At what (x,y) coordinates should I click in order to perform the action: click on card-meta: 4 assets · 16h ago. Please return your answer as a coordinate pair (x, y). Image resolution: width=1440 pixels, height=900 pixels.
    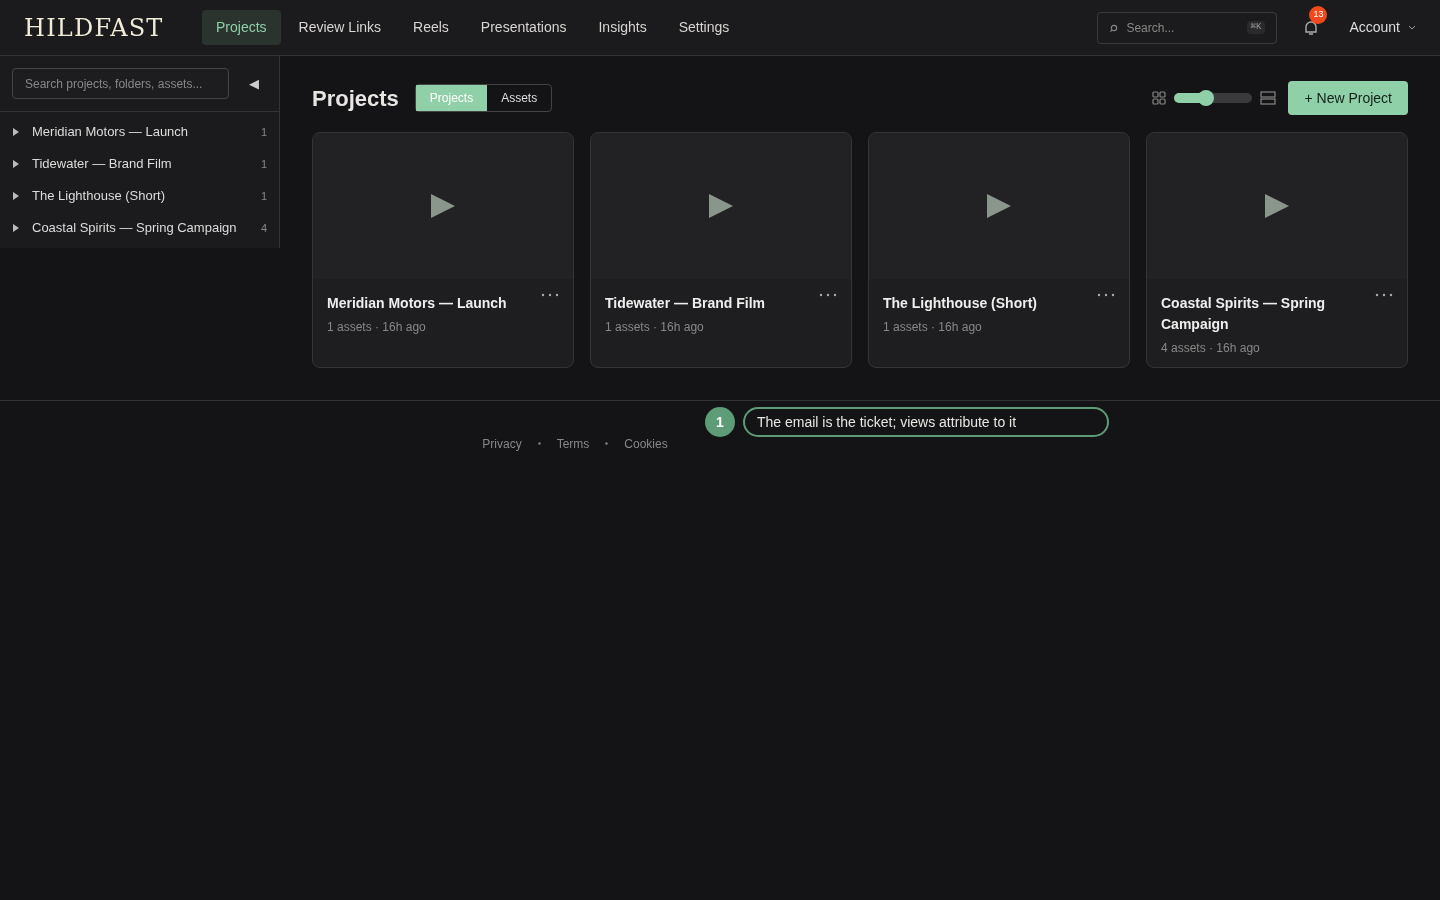
    Looking at the image, I should click on (1211, 348).